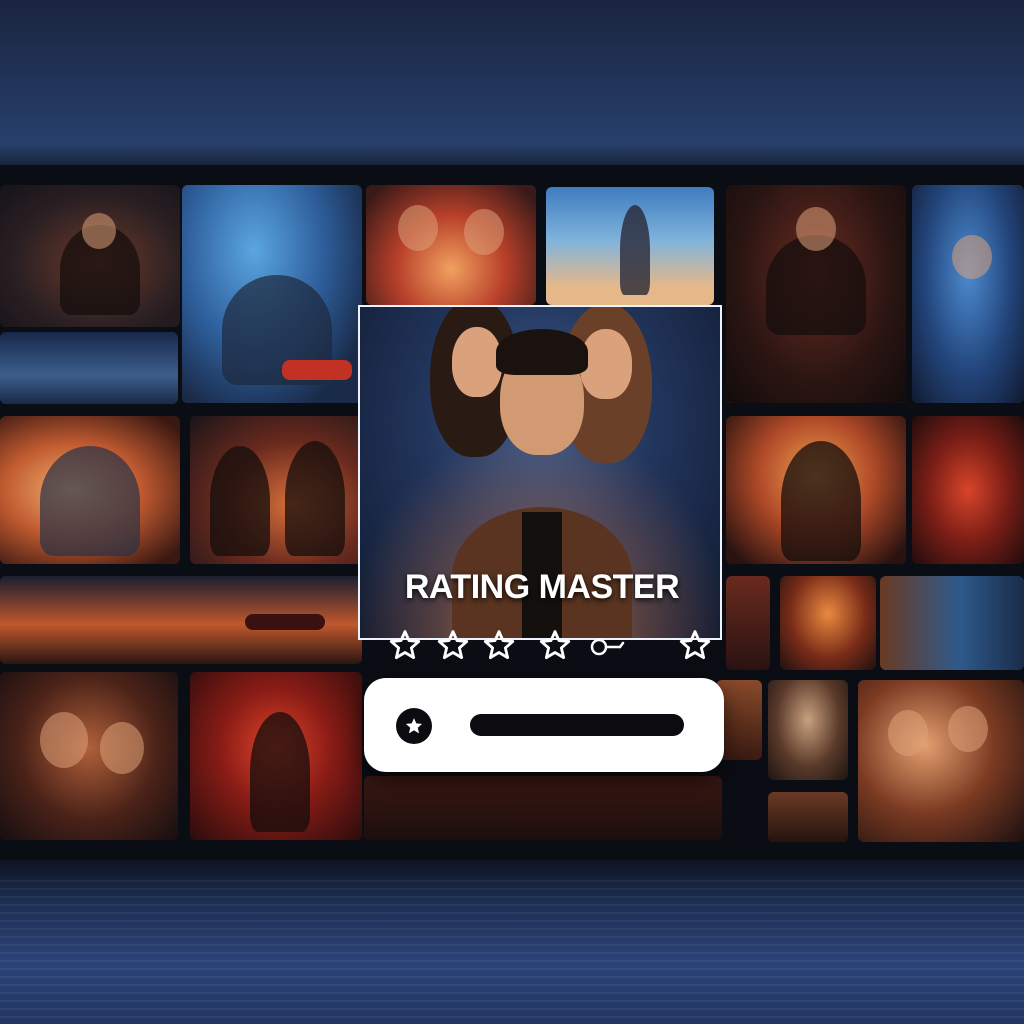 The height and width of the screenshot is (1024, 1024). Describe the element at coordinates (542, 587) in the screenshot. I see `app-title: RATING MASTER` at that location.